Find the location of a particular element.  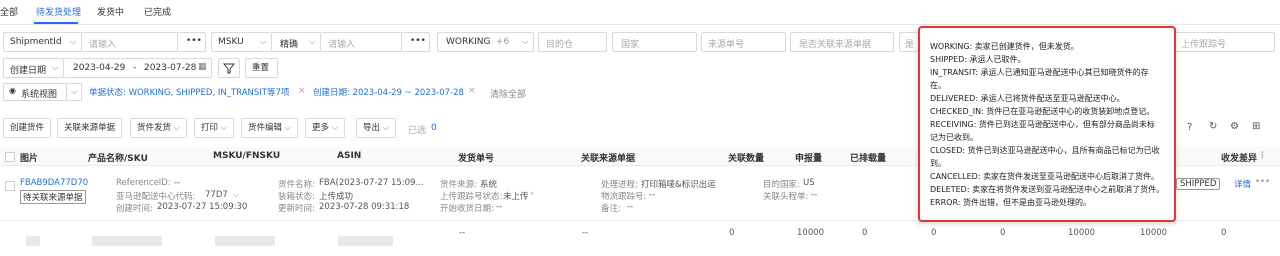

status-badge: SHIPPED is located at coordinates (1198, 184).